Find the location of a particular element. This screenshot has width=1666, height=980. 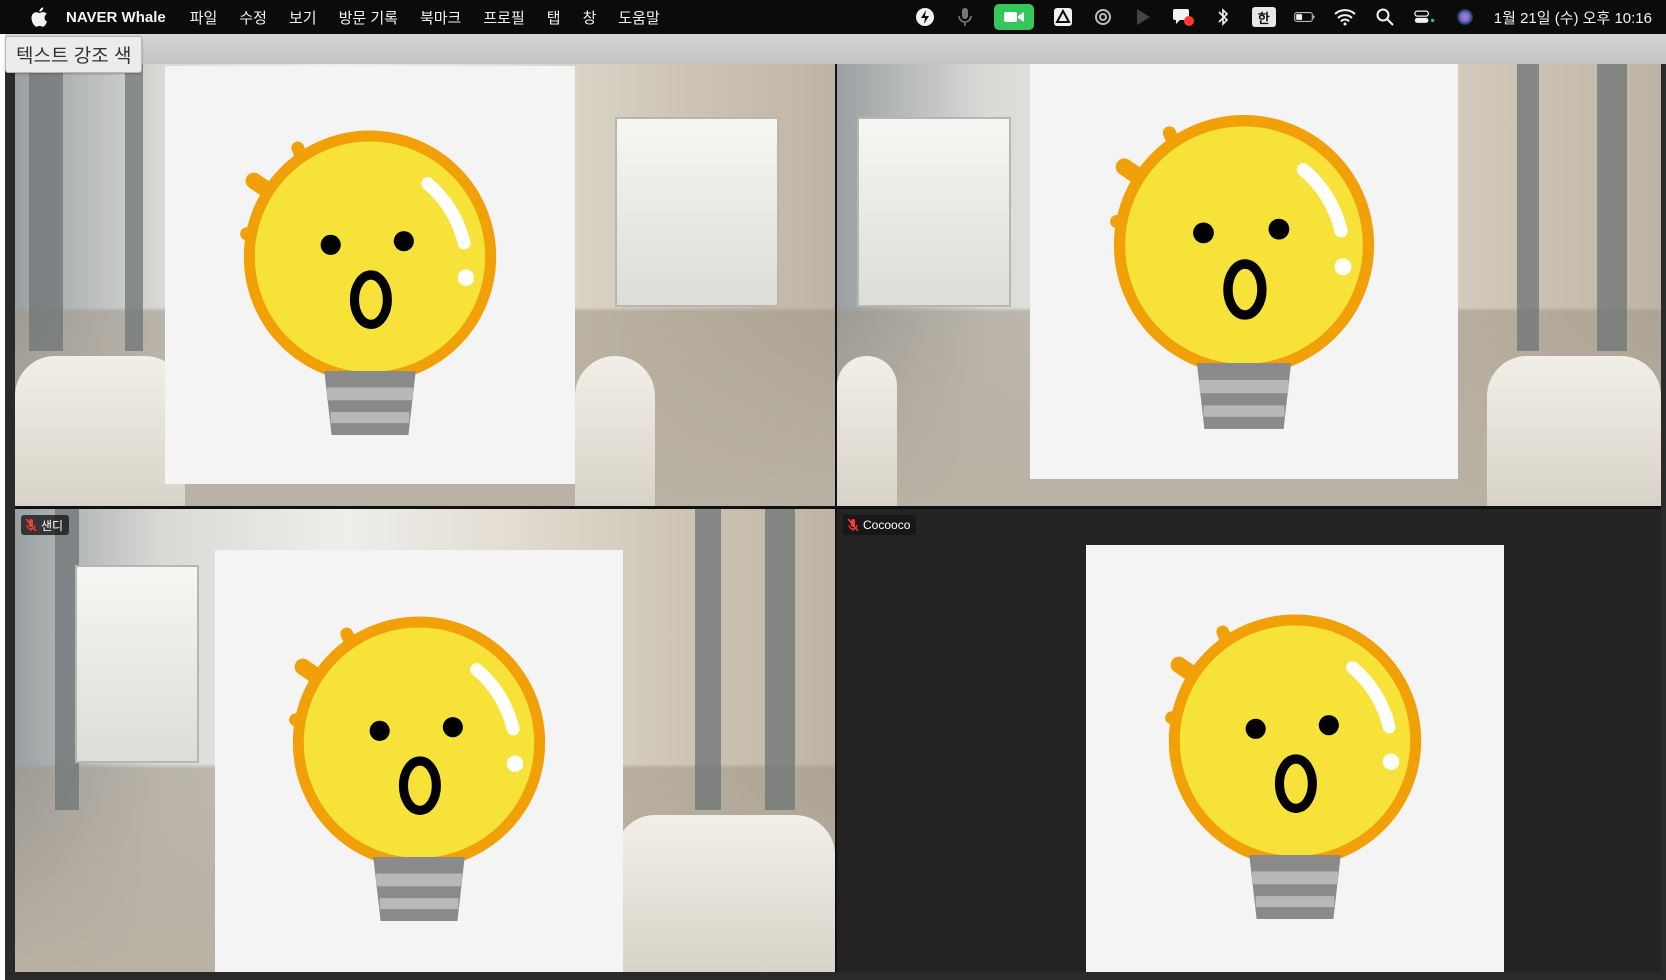

bolt-icon is located at coordinates (925, 17).